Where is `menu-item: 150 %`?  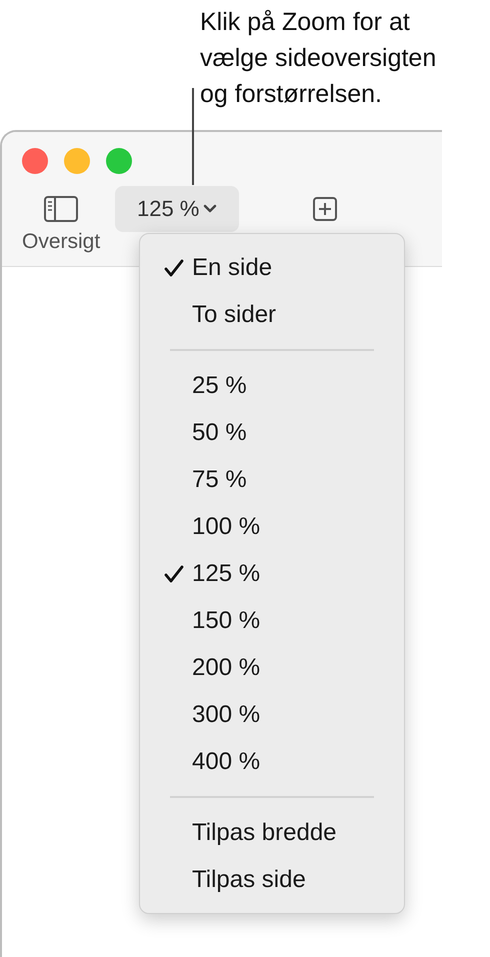
menu-item: 150 % is located at coordinates (272, 620).